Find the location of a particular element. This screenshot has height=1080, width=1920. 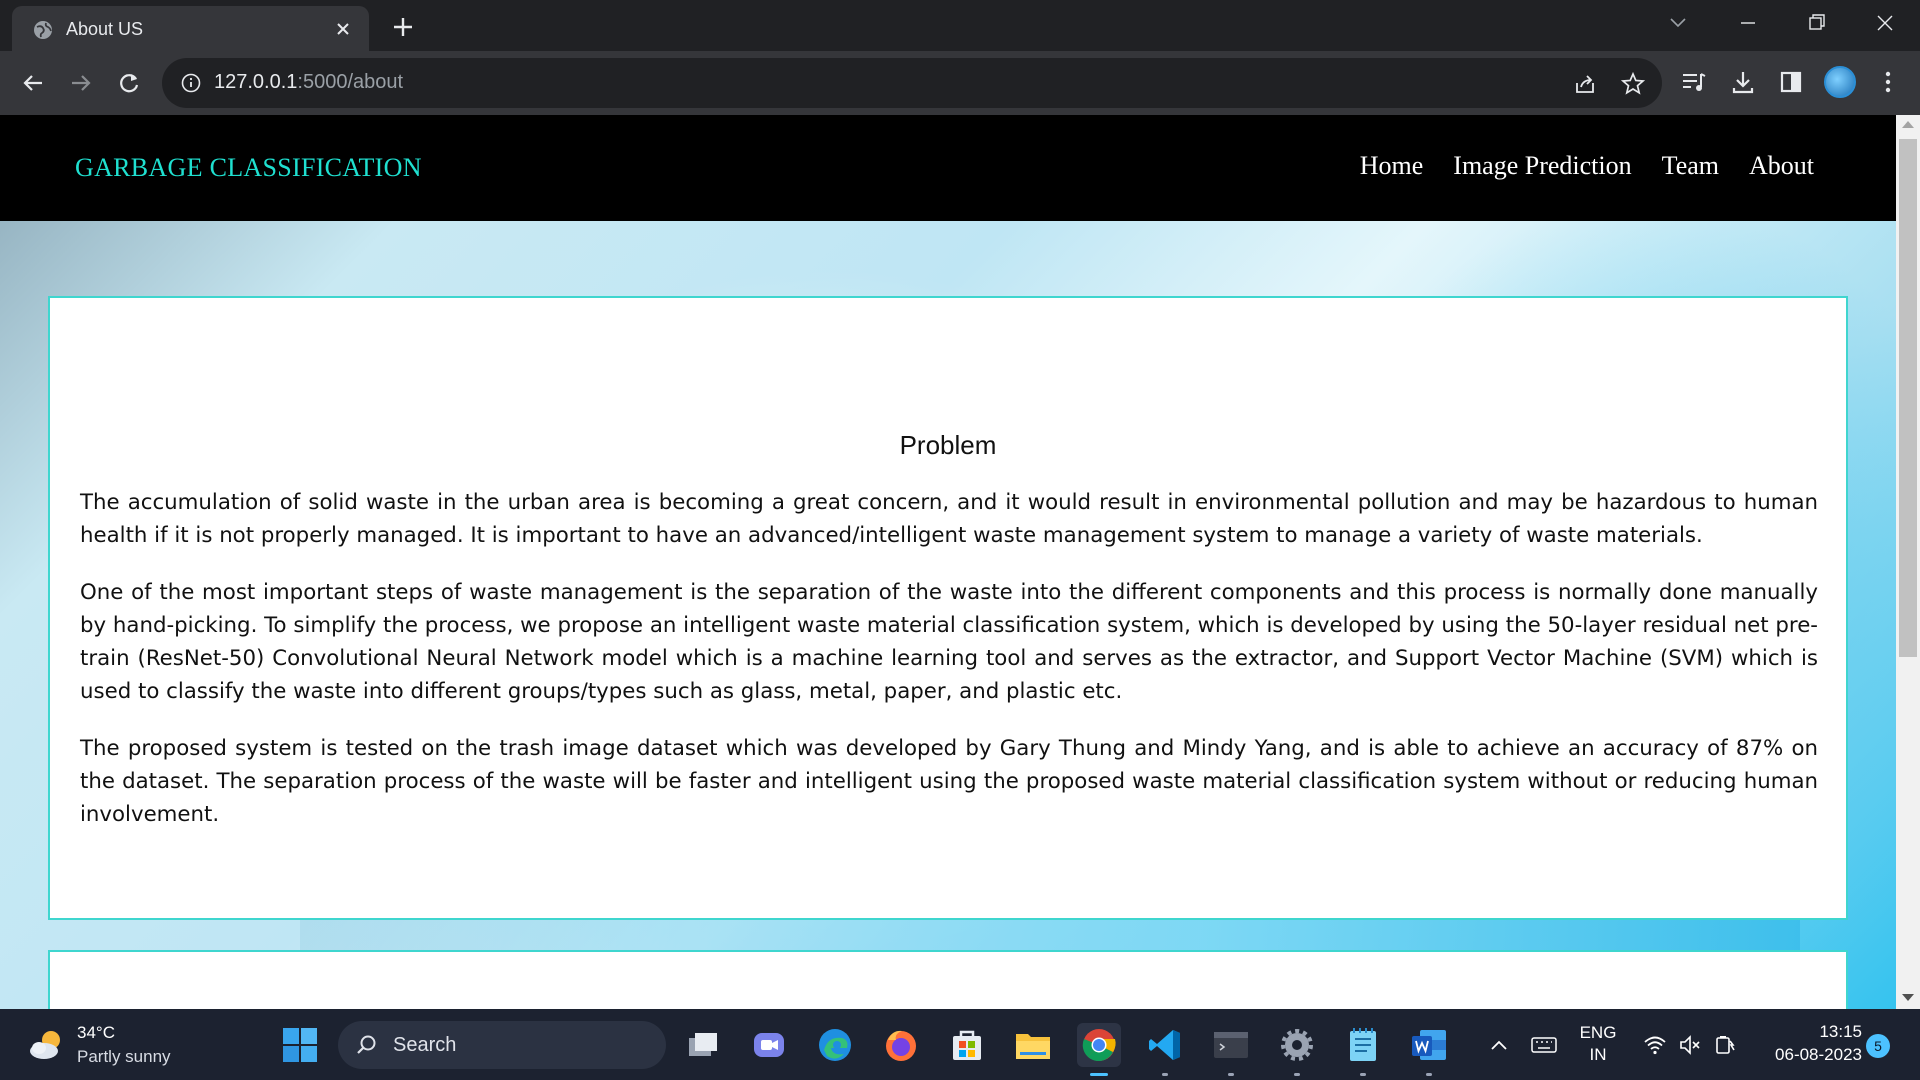

nav-links: Home Image Prediction Team About is located at coordinates (1587, 166).